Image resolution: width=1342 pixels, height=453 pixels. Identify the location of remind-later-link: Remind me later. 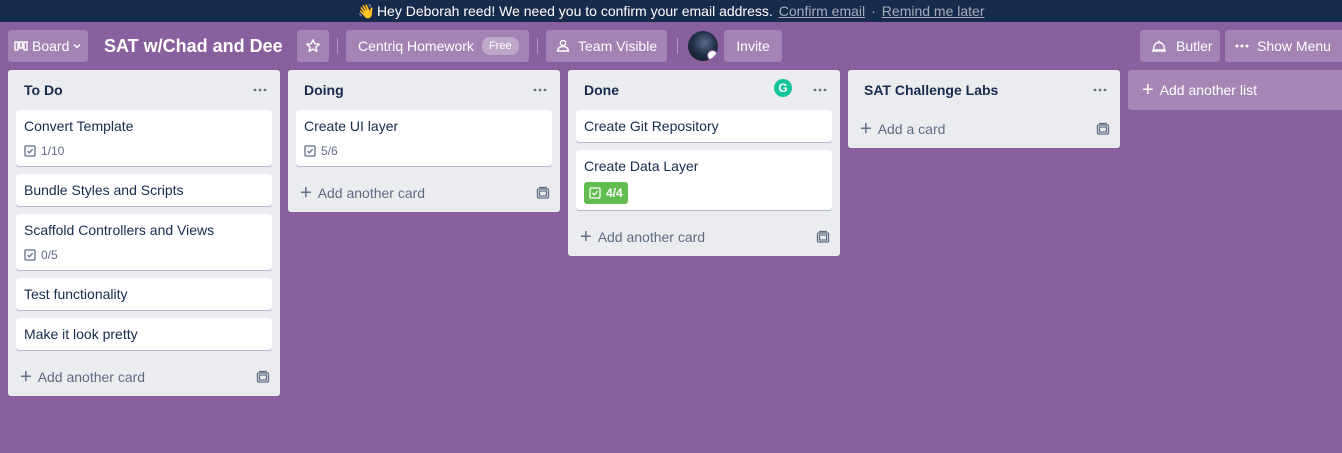
(933, 11).